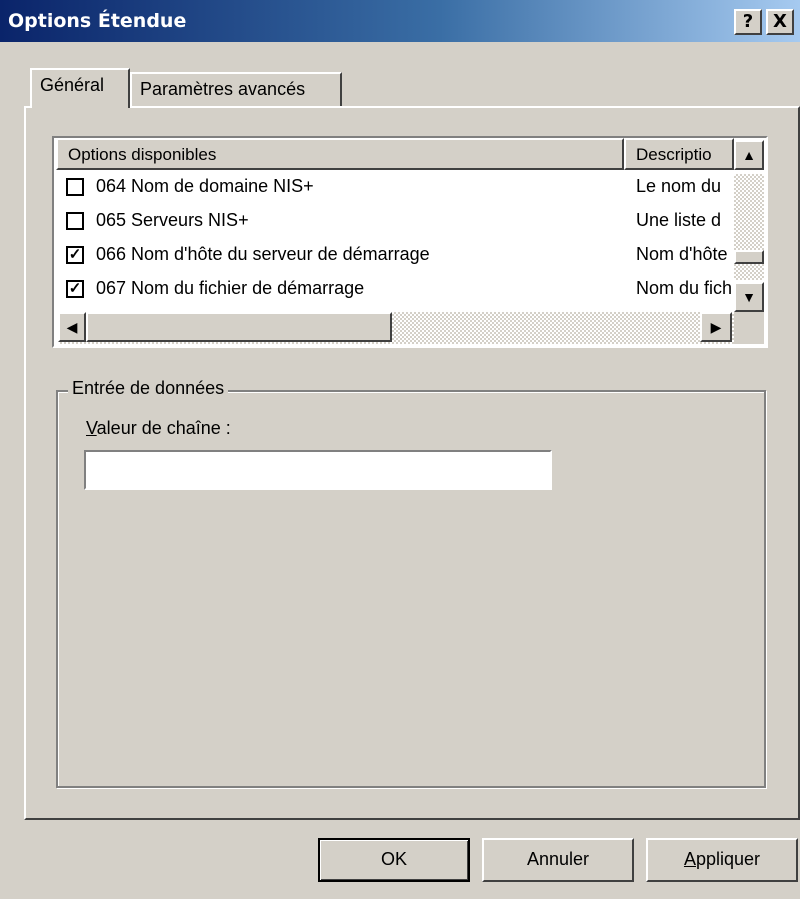  I want to click on tab-advanced-settings: Paramètres avancés, so click(236, 90).